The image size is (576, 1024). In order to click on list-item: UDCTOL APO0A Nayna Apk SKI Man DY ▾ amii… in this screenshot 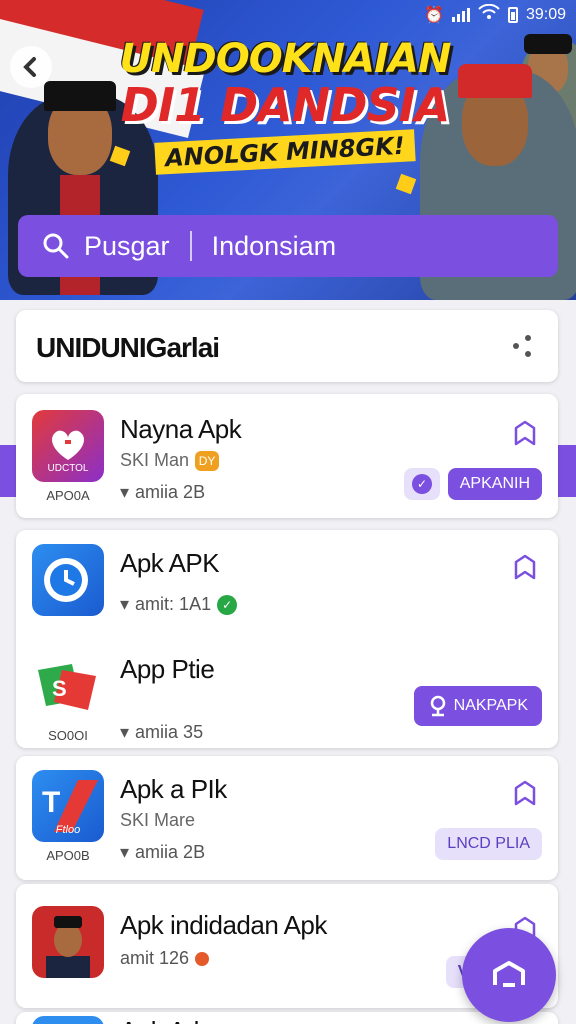, I will do `click(287, 455)`.